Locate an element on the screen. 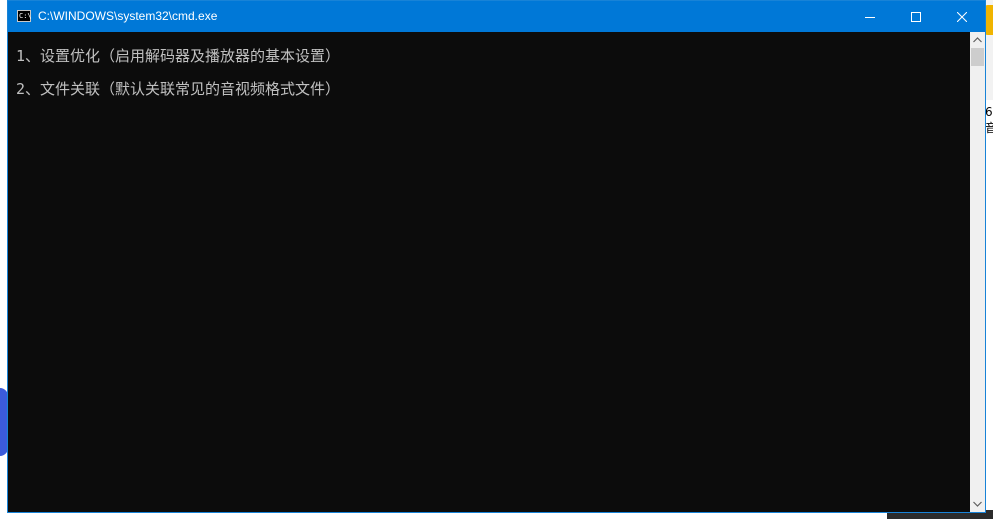 The height and width of the screenshot is (519, 993). background-window-text: 6 音 is located at coordinates (989, 120).